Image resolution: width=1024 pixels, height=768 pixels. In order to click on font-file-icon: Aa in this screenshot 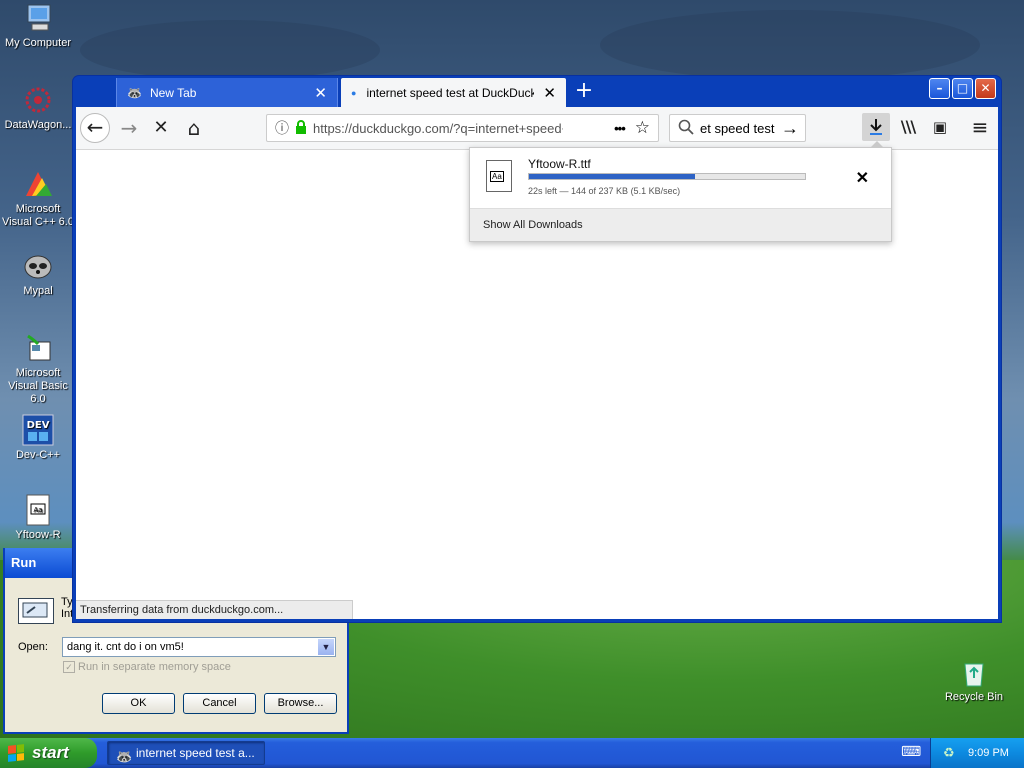, I will do `click(38, 510)`.